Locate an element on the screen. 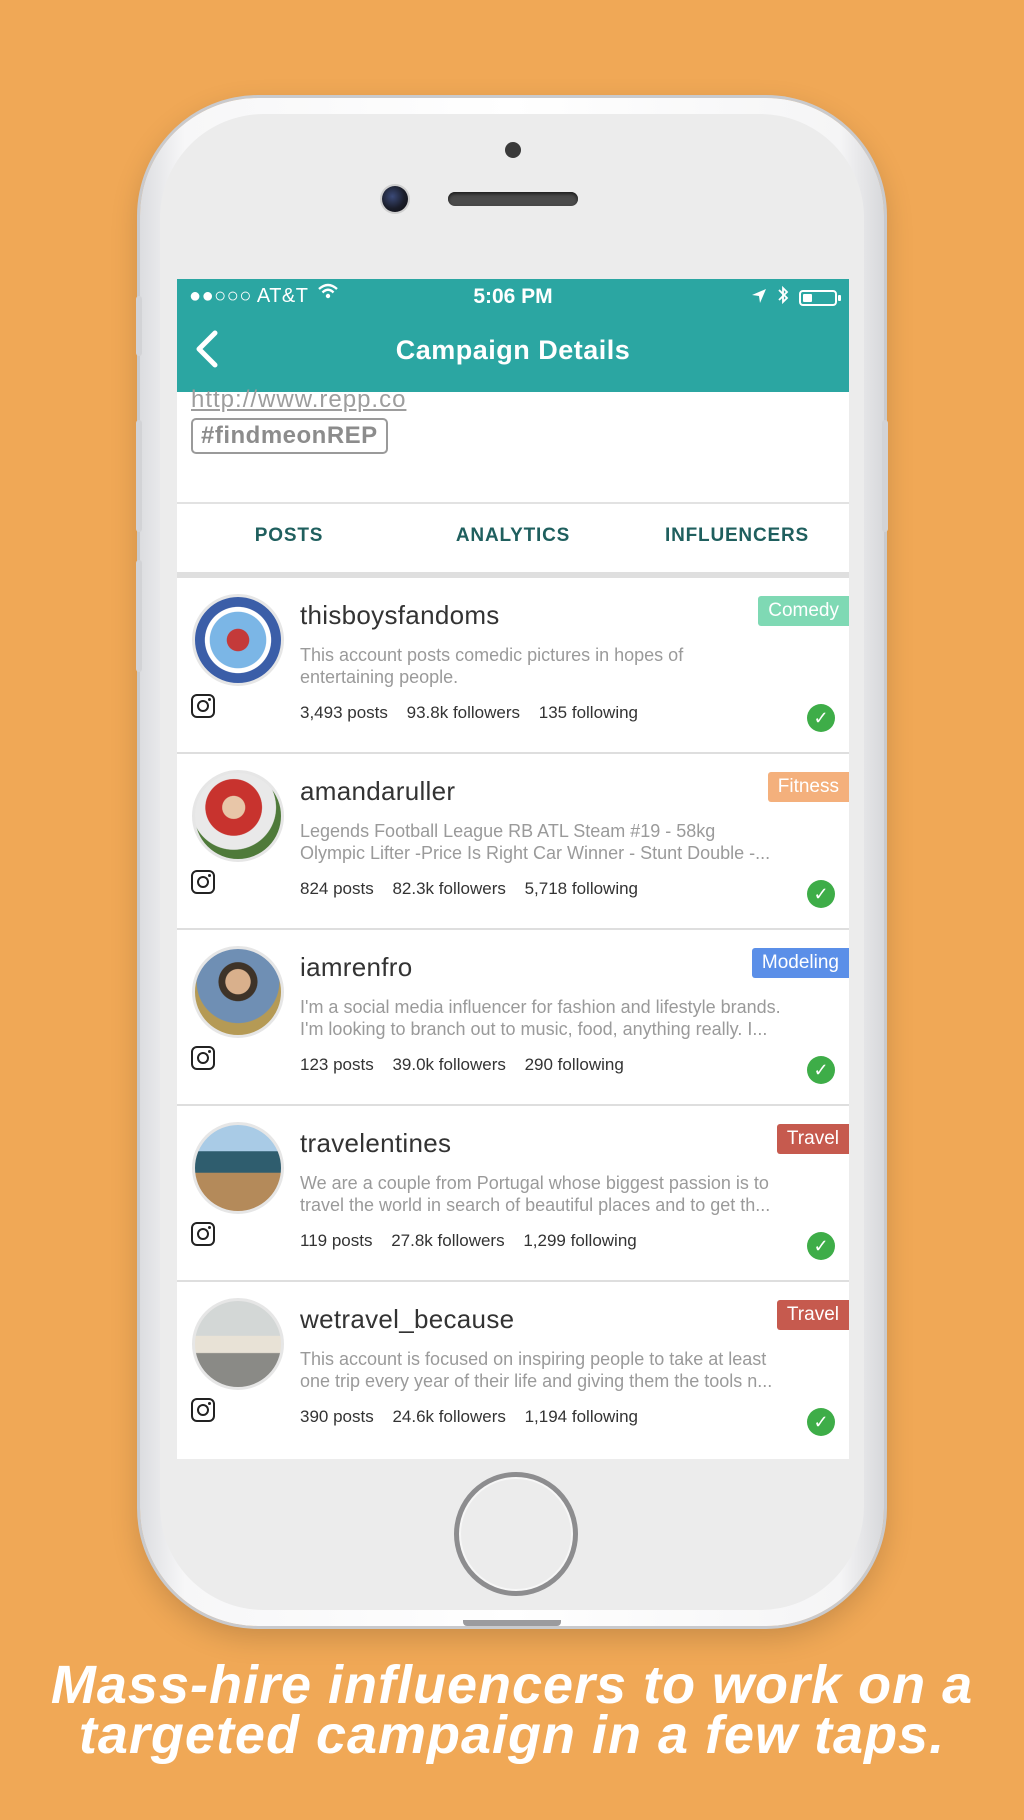 The height and width of the screenshot is (1820, 1024). page-title: Campaign Details is located at coordinates (513, 350).